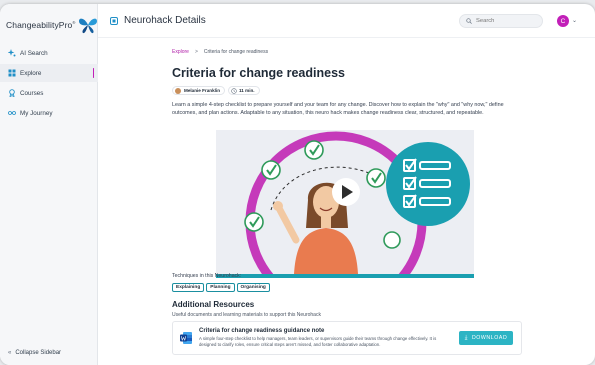  I want to click on breadcrumb: Explore > Criteria for change readiness, so click(220, 52).